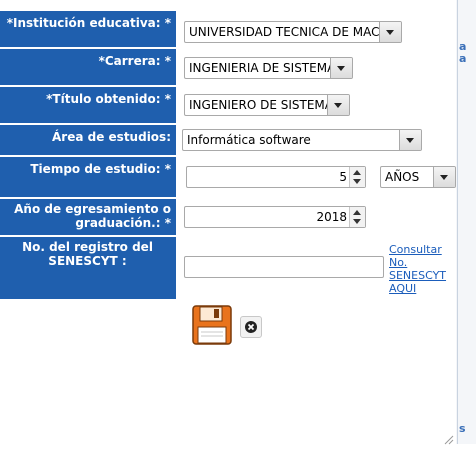 Image resolution: width=476 pixels, height=449 pixels. I want to click on consultar-senescyt-link: Consultar No. SENESCYT AQUI, so click(421, 269).